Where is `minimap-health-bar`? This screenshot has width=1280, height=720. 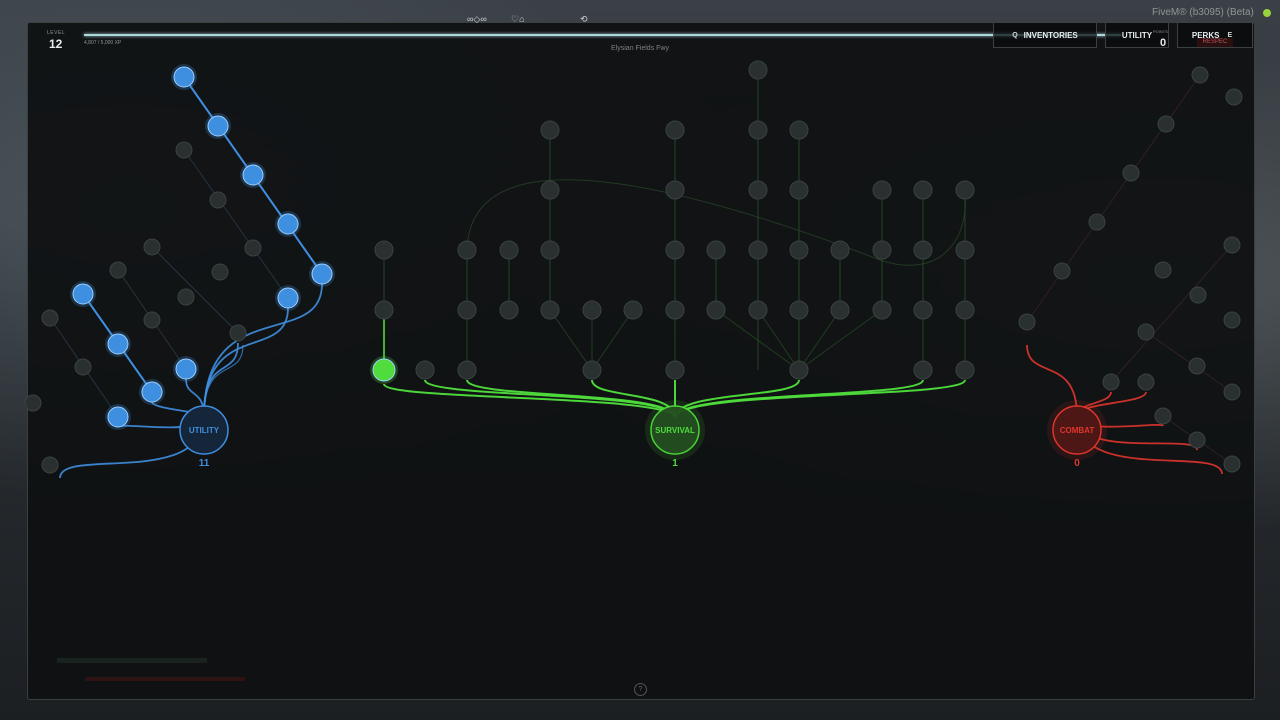
minimap-health-bar is located at coordinates (132, 660).